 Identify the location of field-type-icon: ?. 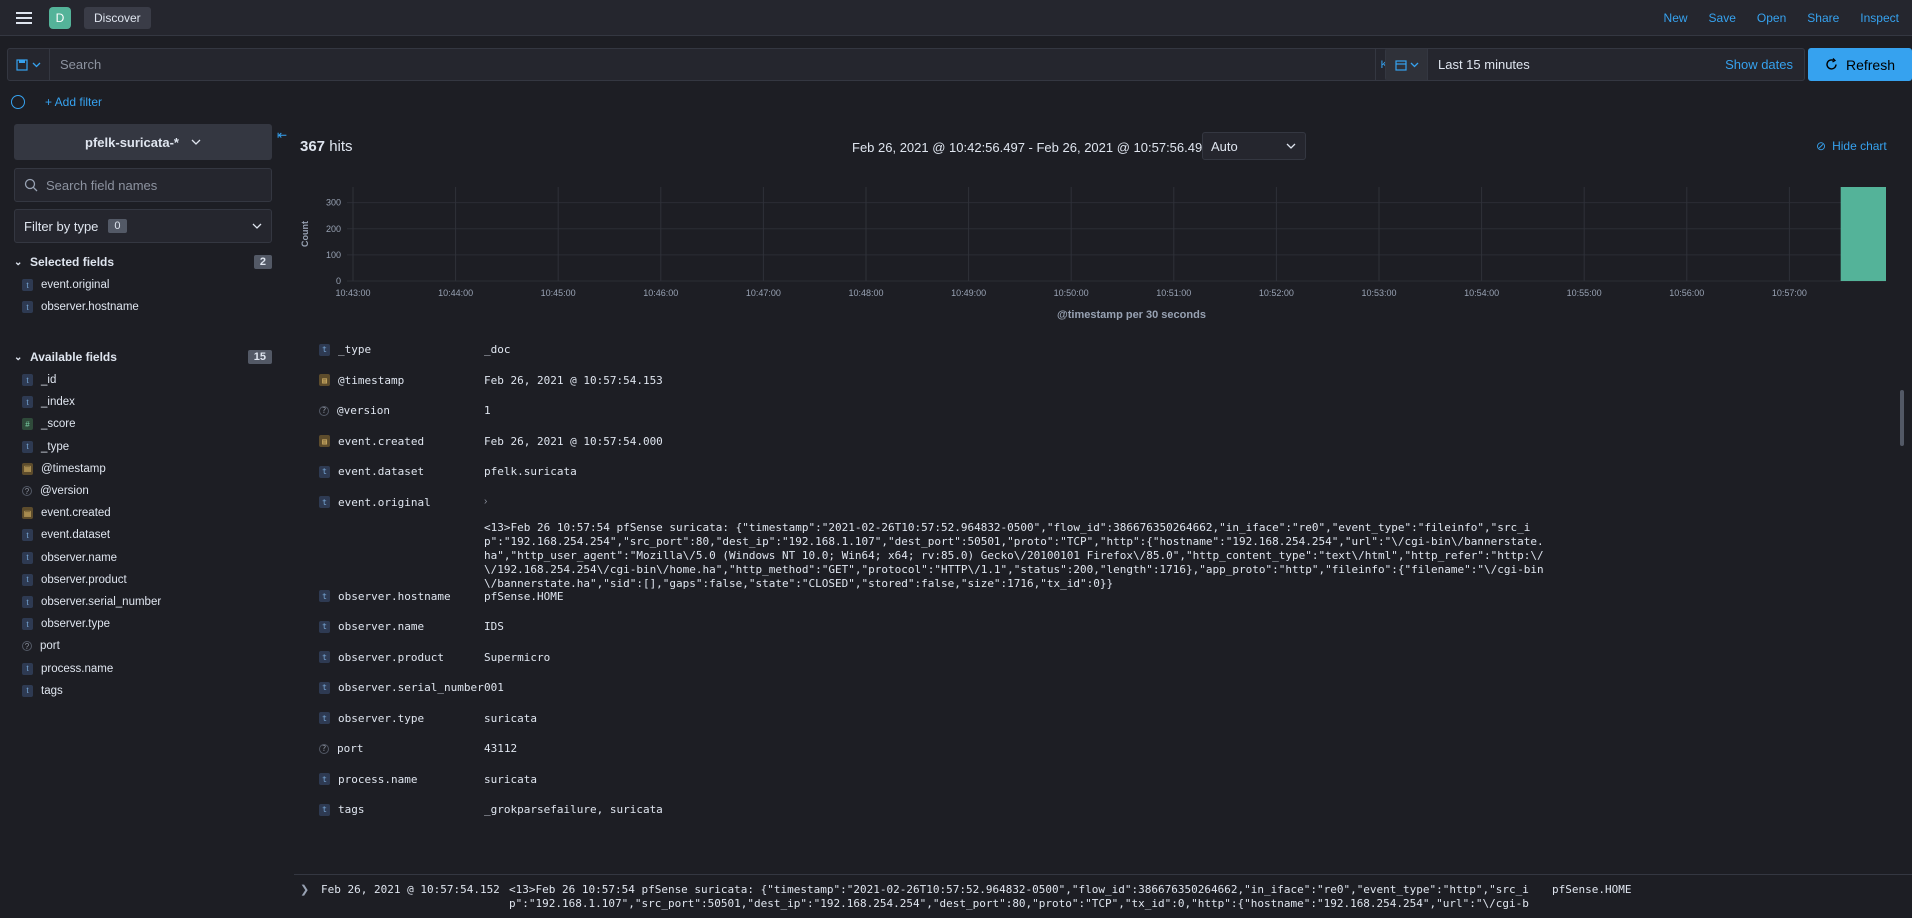
(27, 646).